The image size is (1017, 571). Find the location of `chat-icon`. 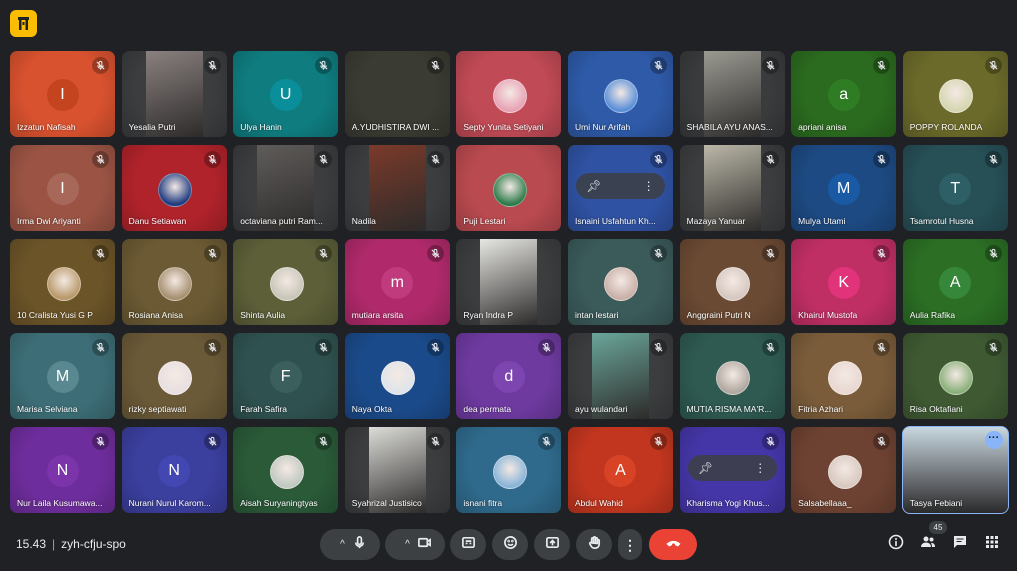

chat-icon is located at coordinates (960, 544).